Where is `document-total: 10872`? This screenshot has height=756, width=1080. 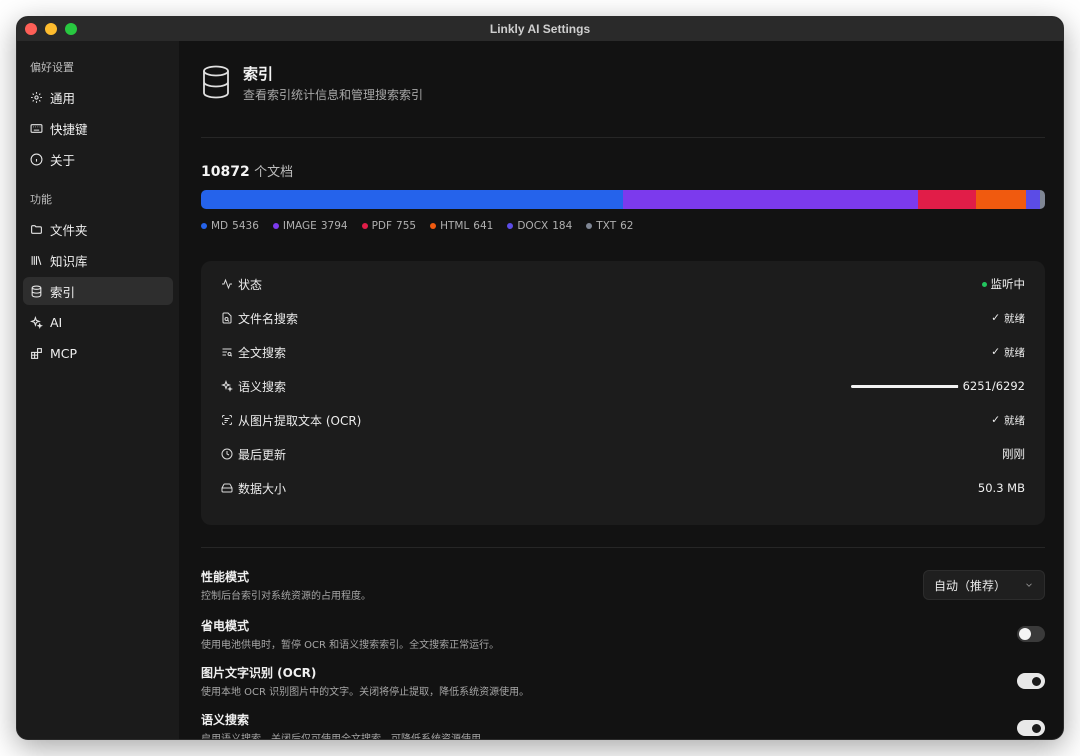 document-total: 10872 is located at coordinates (225, 172).